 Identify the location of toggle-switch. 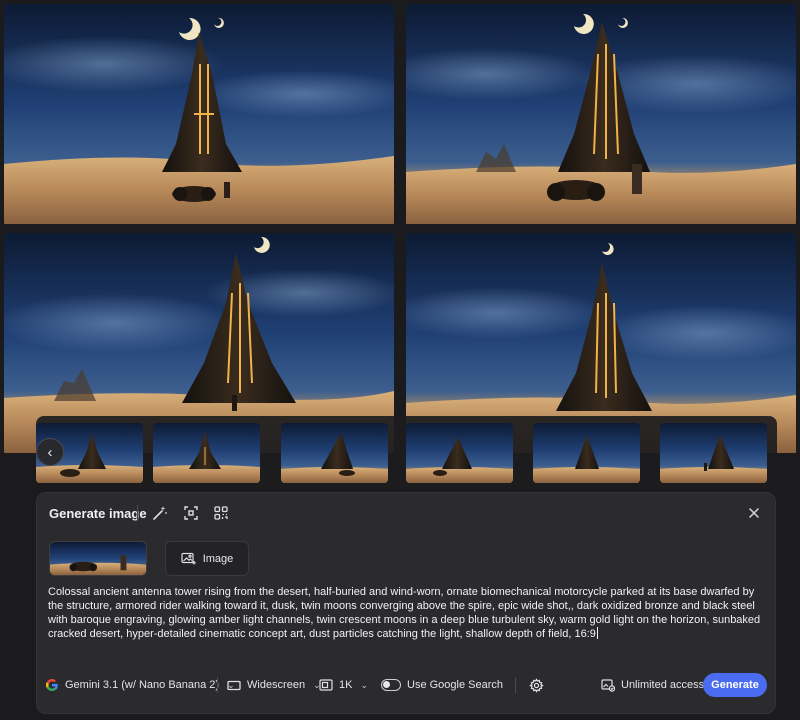
(391, 685).